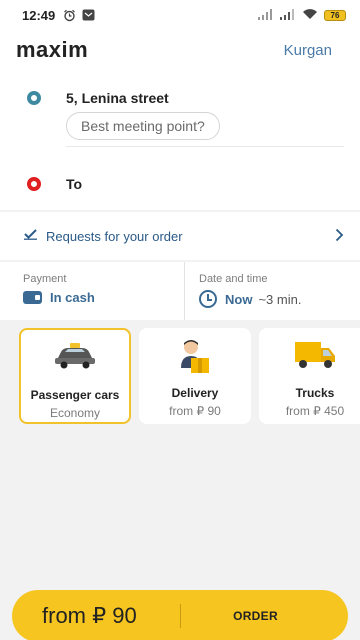  I want to click on checkmark-pencil-icon, so click(31, 236).